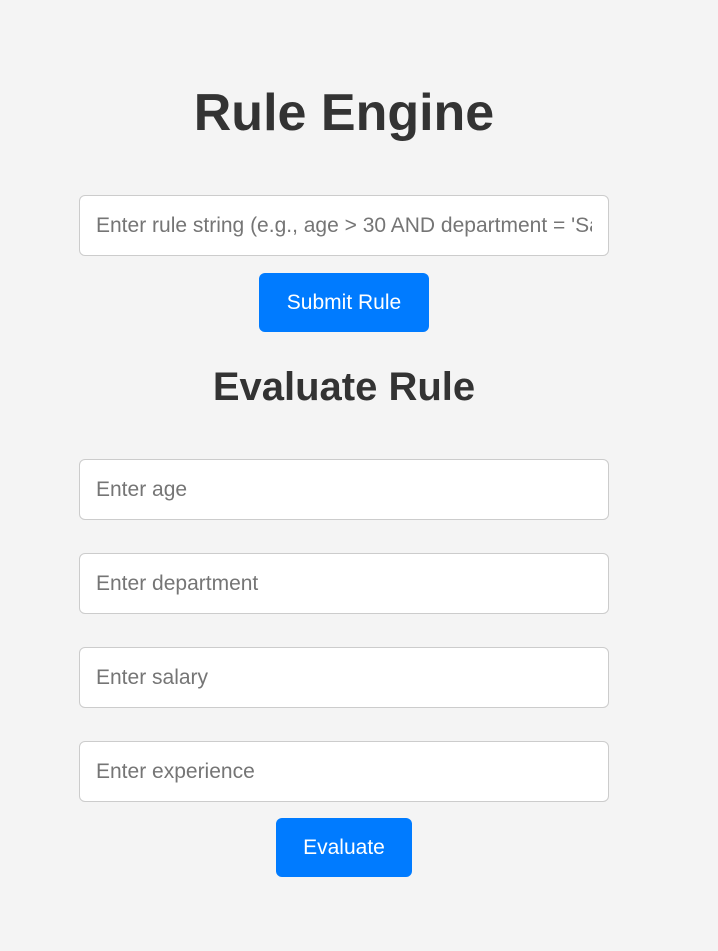 This screenshot has width=718, height=951. I want to click on experience-input, so click(344, 771).